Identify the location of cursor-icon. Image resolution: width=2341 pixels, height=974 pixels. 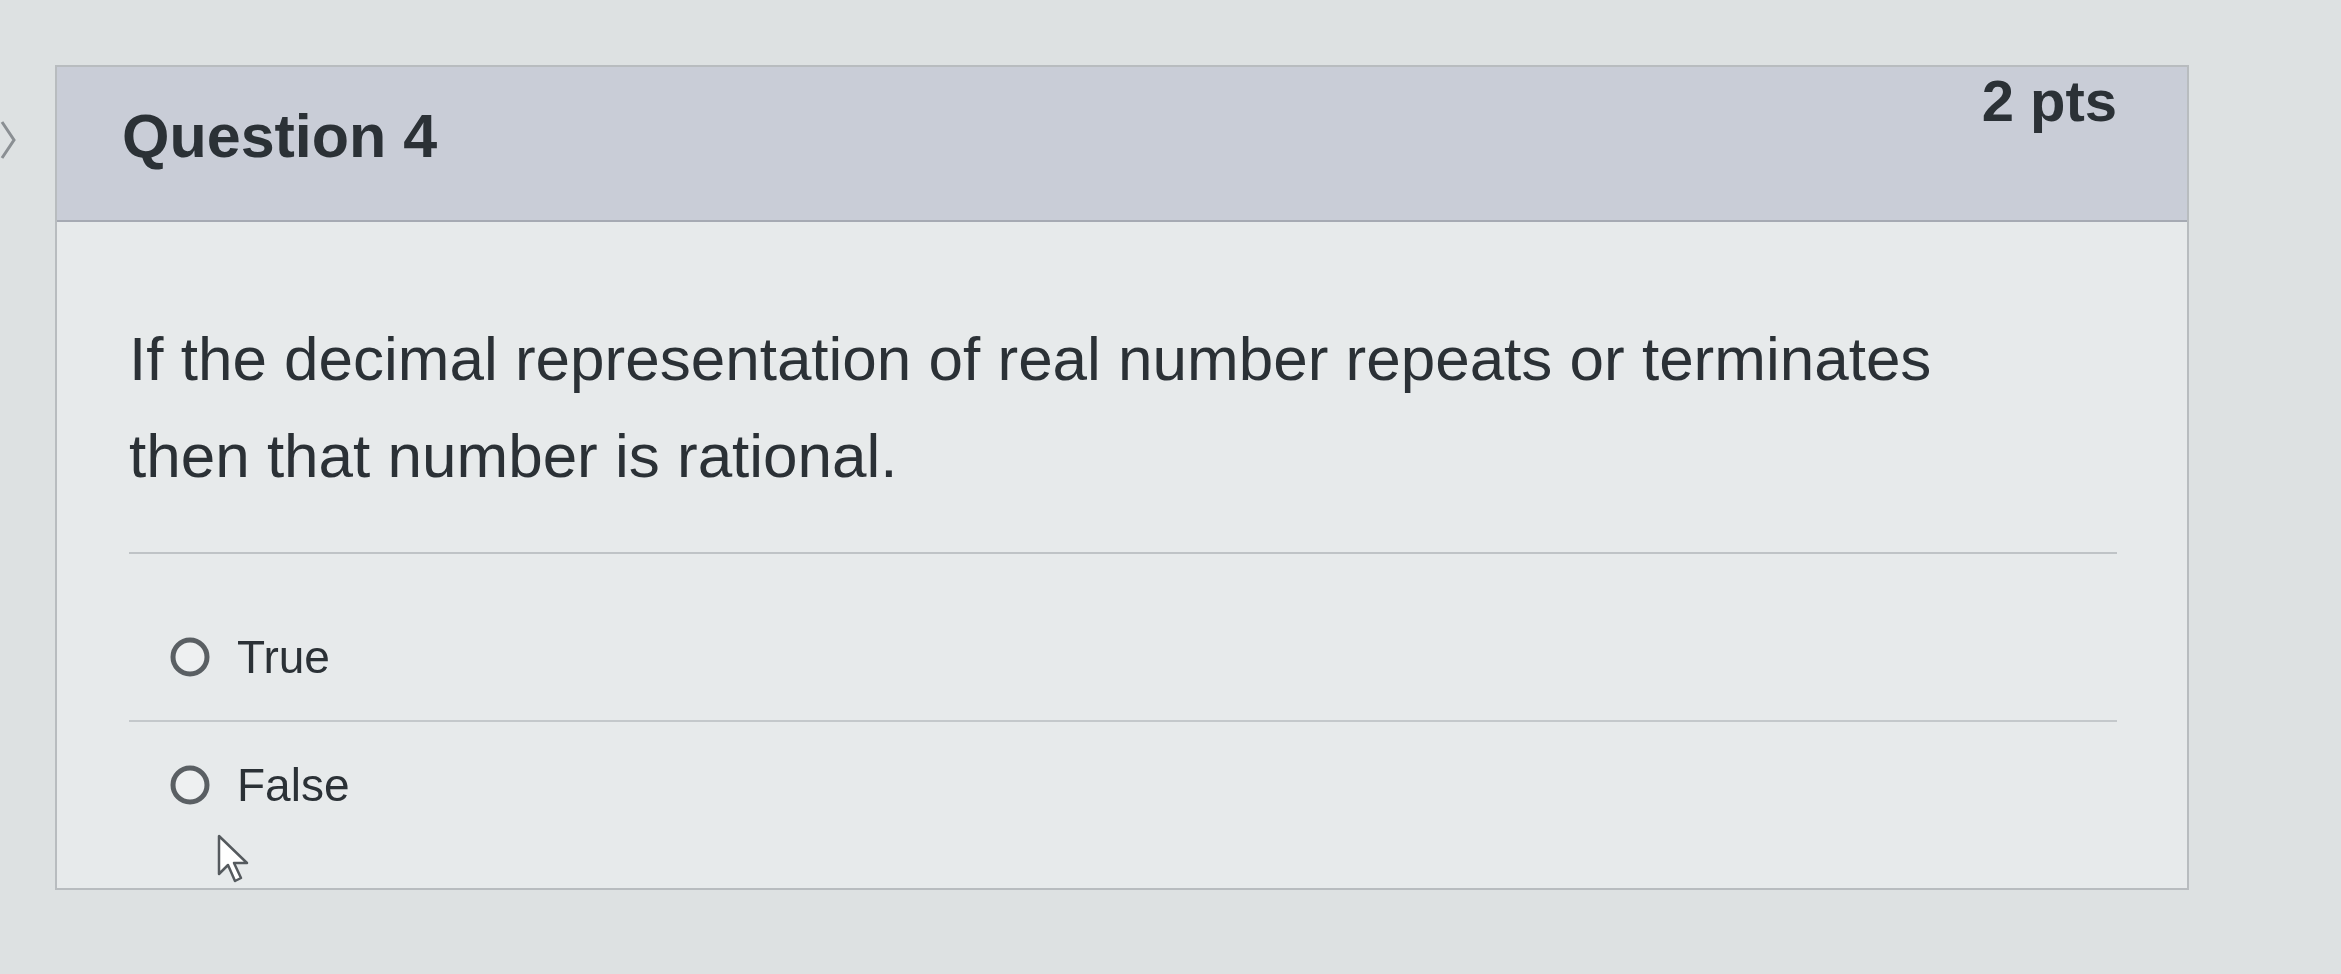
(234, 859).